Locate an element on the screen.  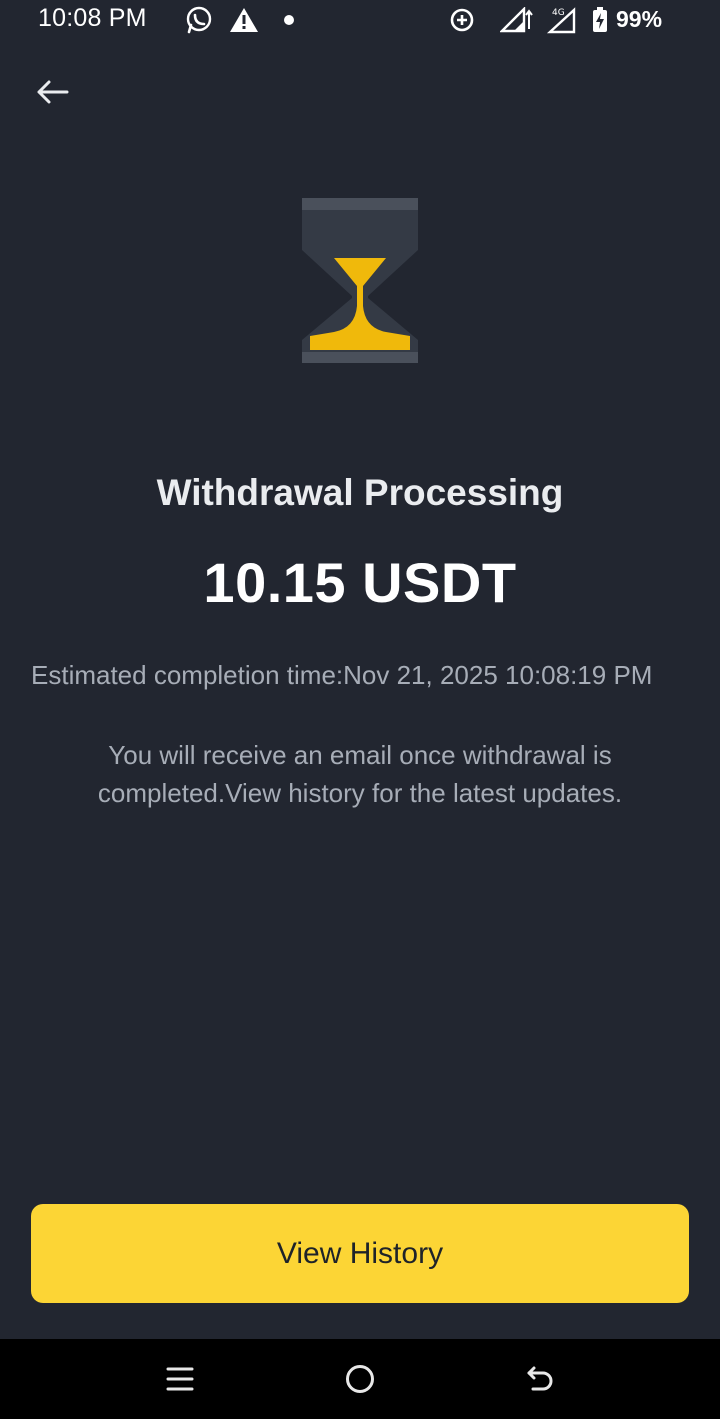
back-button is located at coordinates (52, 92).